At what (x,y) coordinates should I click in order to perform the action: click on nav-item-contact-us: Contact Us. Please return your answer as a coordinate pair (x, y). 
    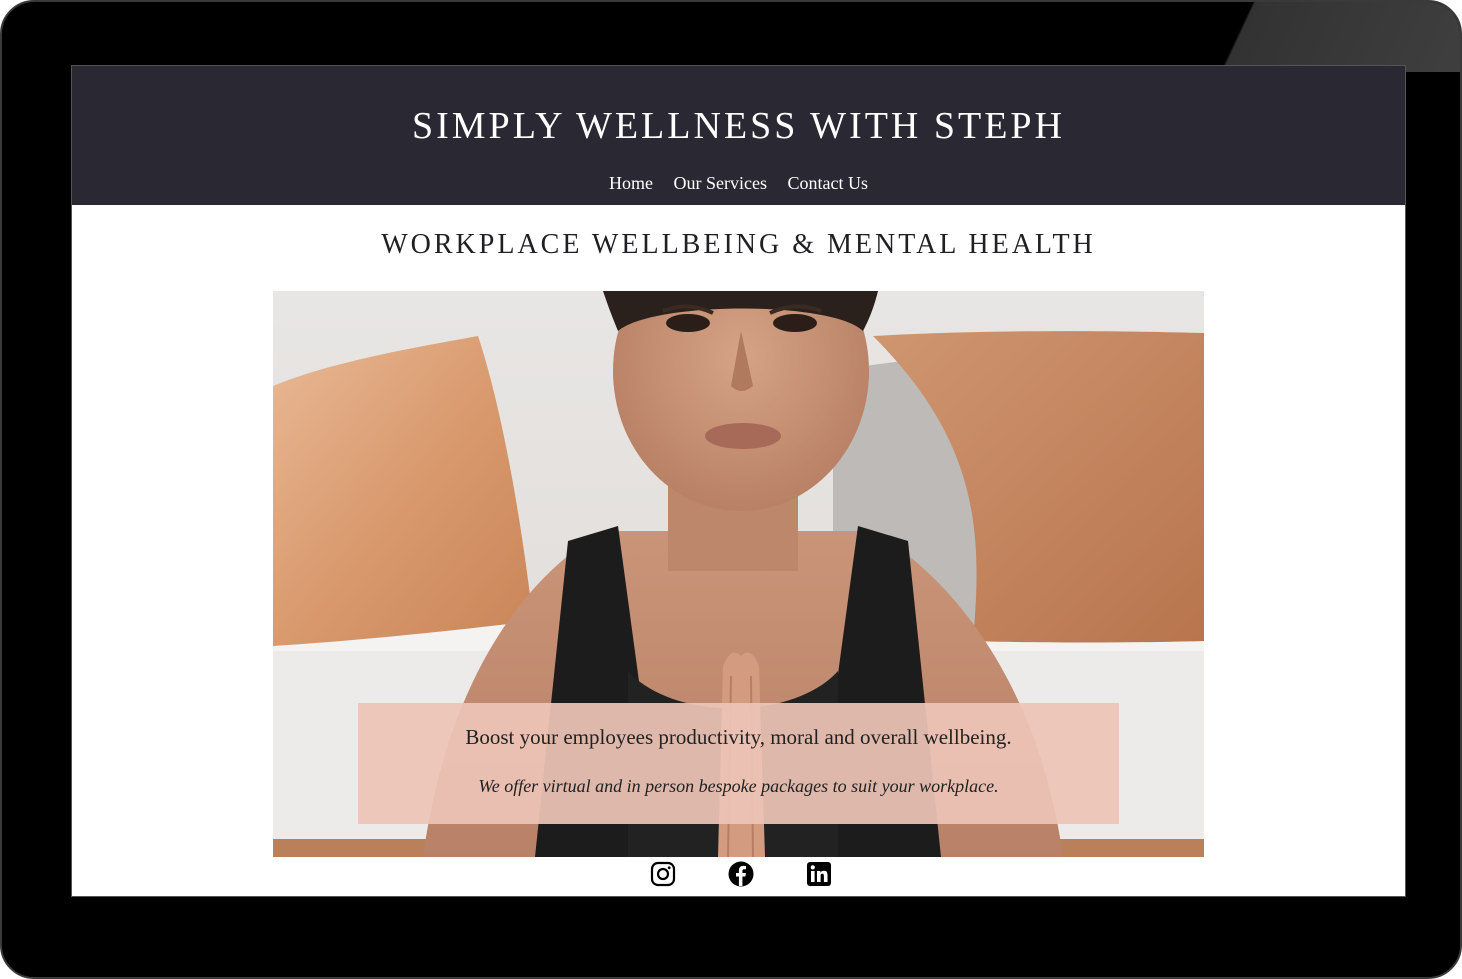
    Looking at the image, I should click on (827, 183).